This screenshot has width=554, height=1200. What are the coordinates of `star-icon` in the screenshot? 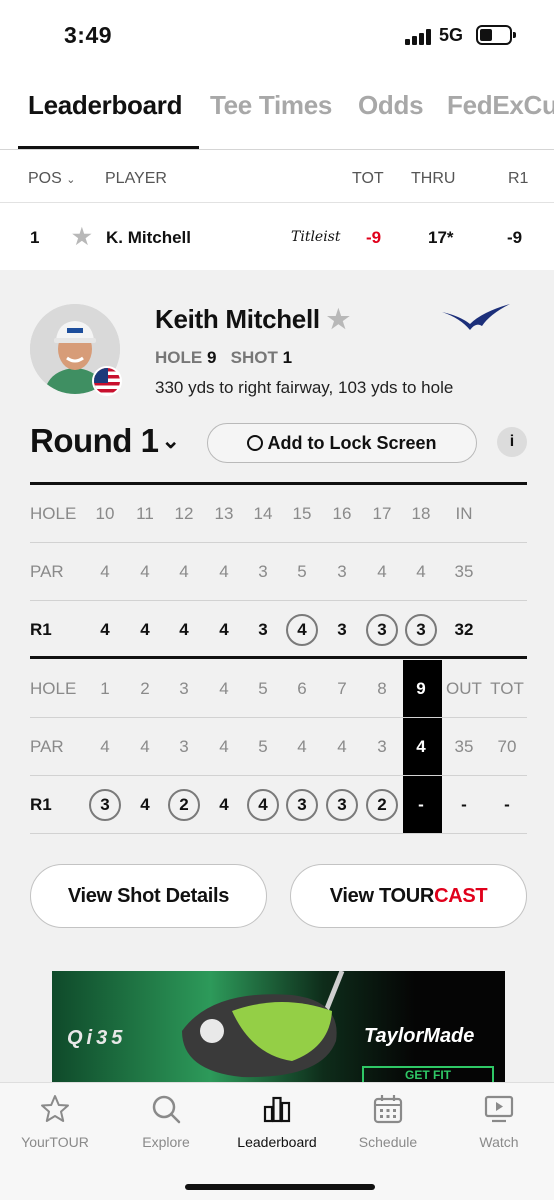 It's located at (55, 1108).